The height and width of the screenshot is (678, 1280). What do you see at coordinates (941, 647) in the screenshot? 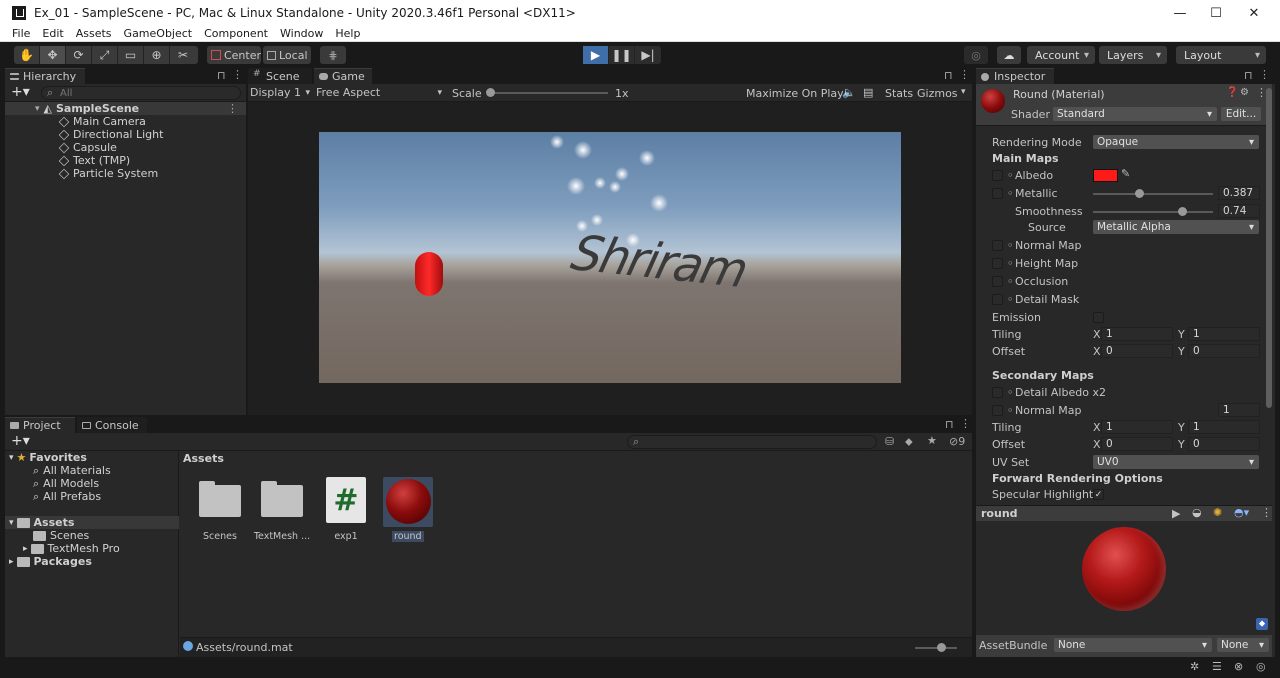
I see `icon-size-knob` at bounding box center [941, 647].